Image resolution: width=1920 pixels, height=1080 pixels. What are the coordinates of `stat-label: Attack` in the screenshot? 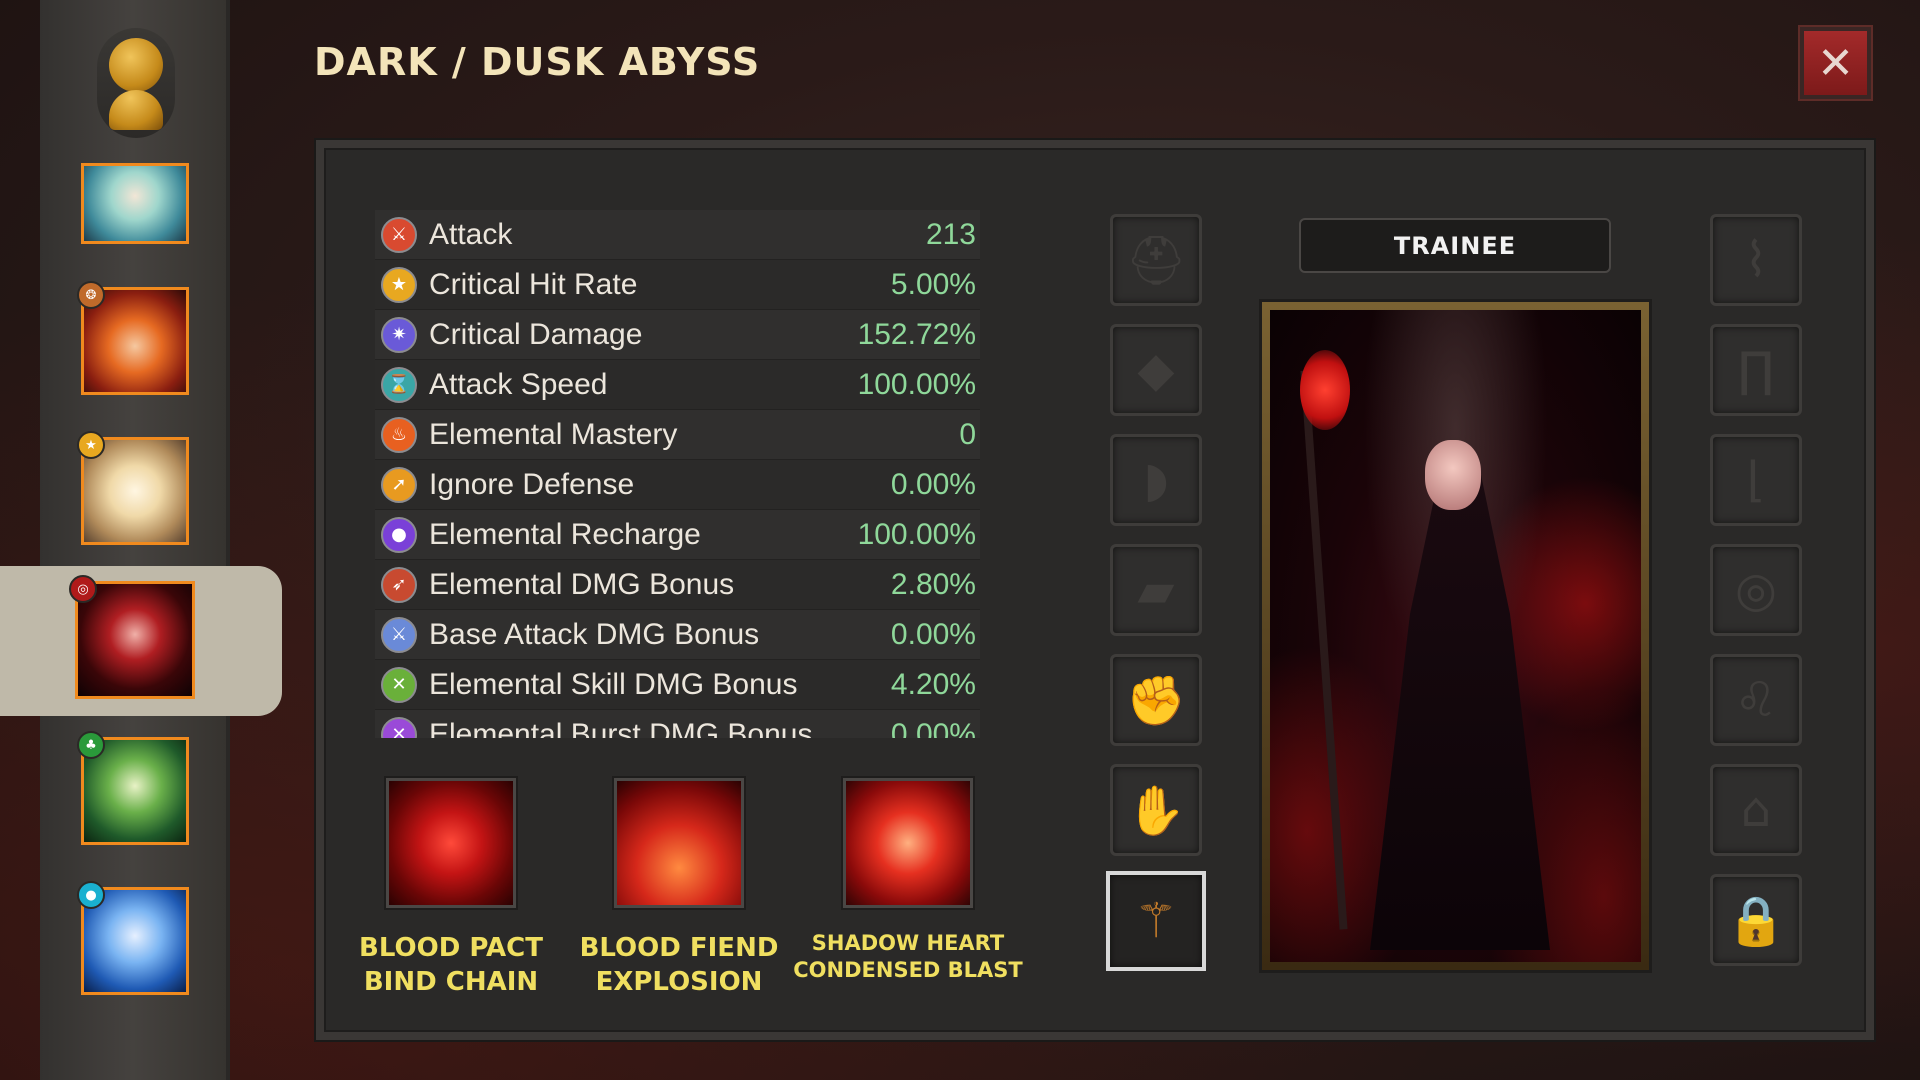 It's located at (471, 234).